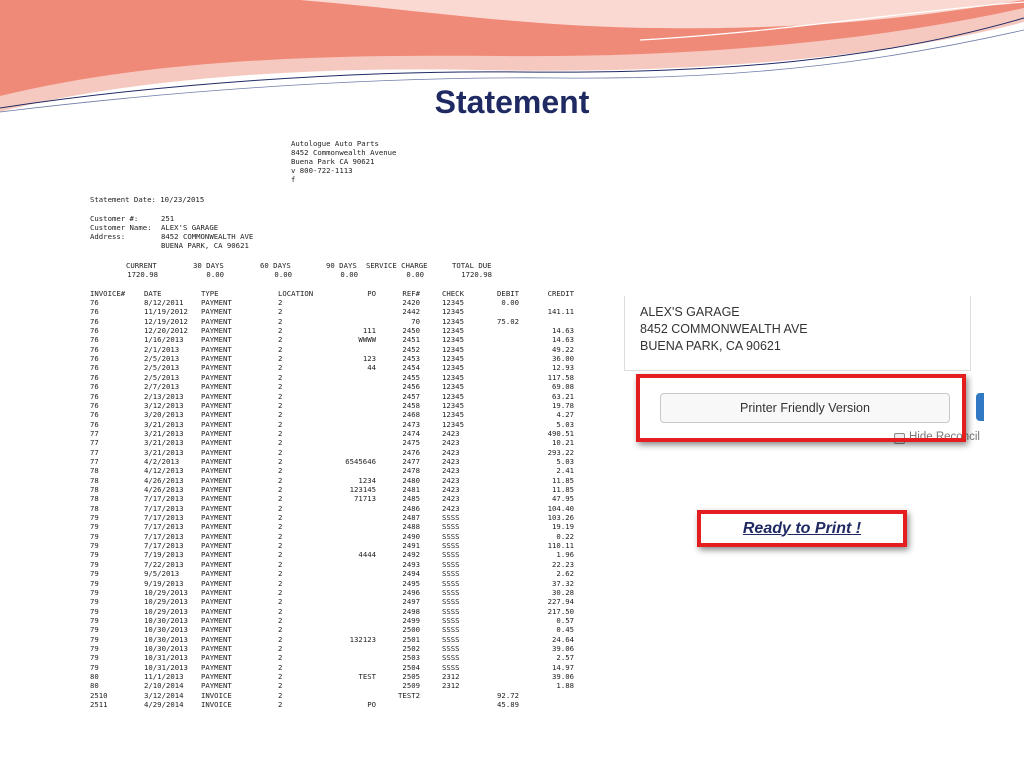 The height and width of the screenshot is (768, 1024). Describe the element at coordinates (166, 611) in the screenshot. I see `cell-date: 10/29/2013` at that location.